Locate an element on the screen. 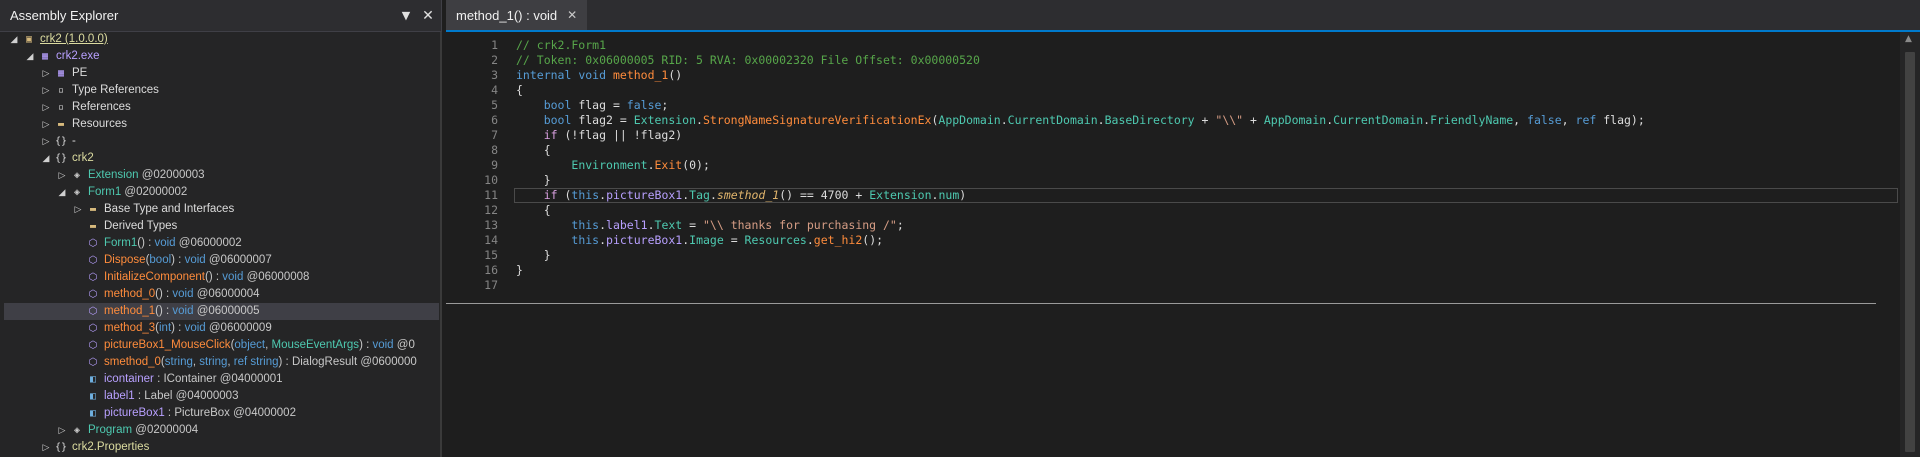 The width and height of the screenshot is (1920, 457). tree-item-label: Resources is located at coordinates (99, 124).